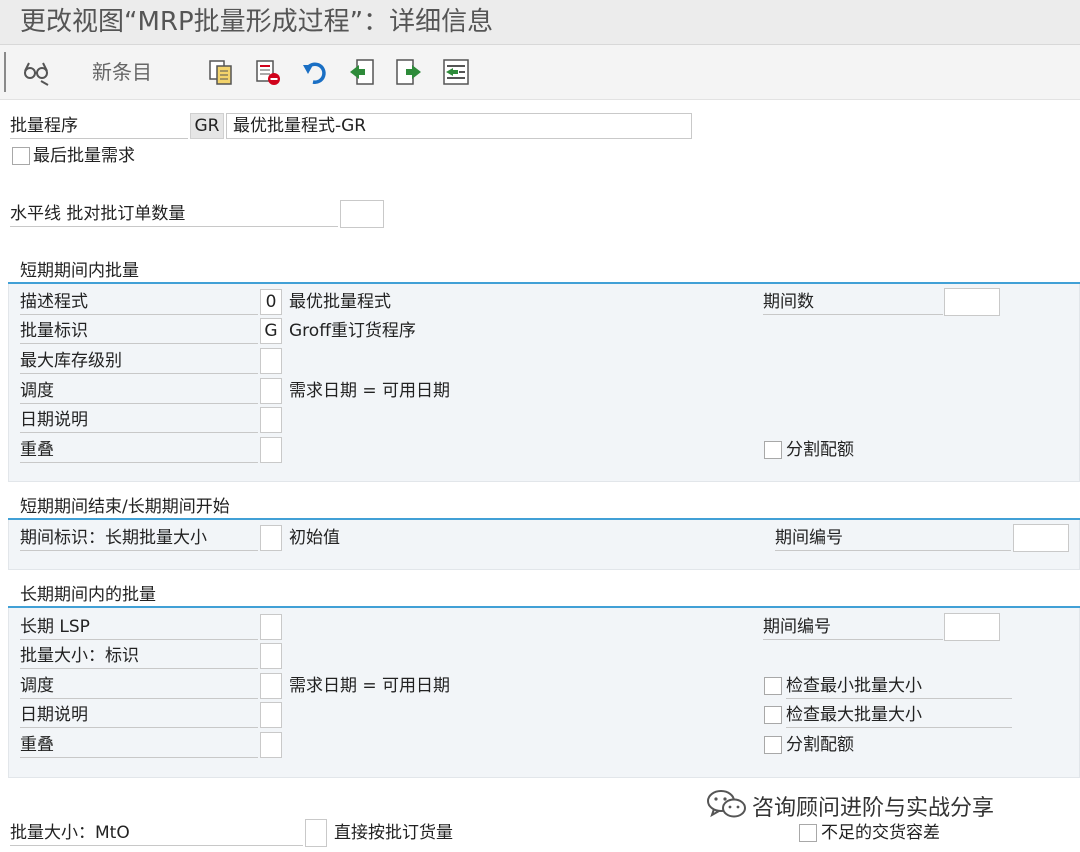  I want to click on long-lsp-label: 长期 LSP, so click(139, 627).